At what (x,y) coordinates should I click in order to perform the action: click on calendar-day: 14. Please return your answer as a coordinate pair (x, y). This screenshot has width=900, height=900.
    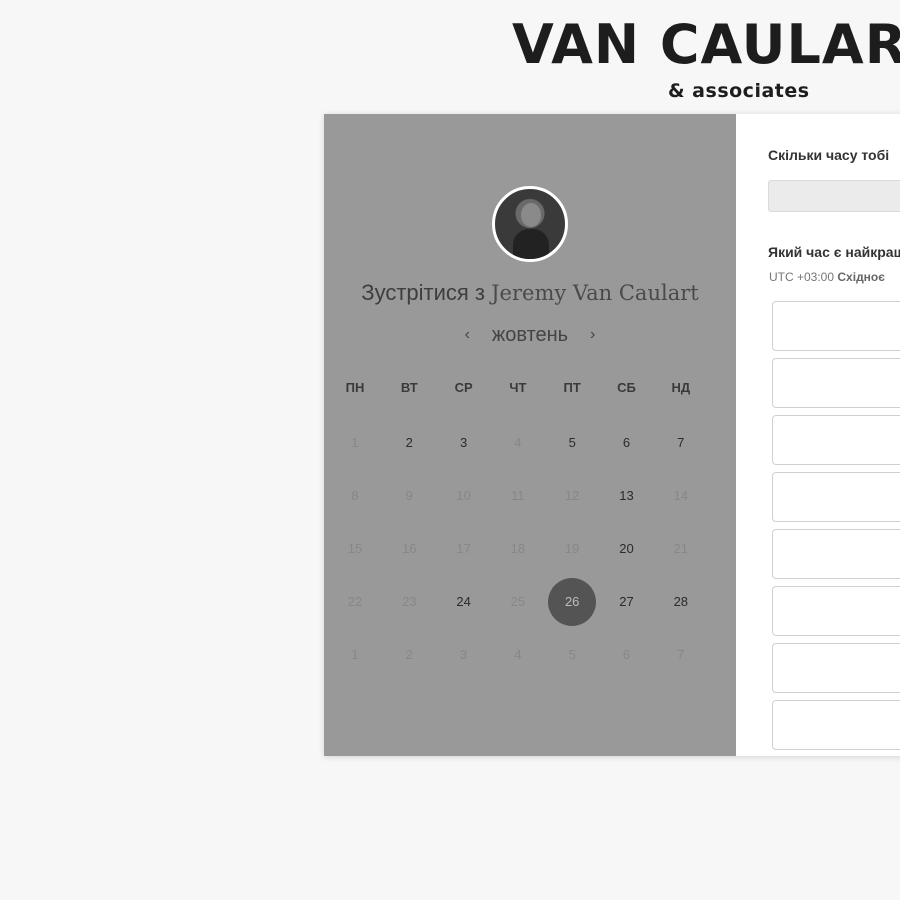
    Looking at the image, I should click on (681, 495).